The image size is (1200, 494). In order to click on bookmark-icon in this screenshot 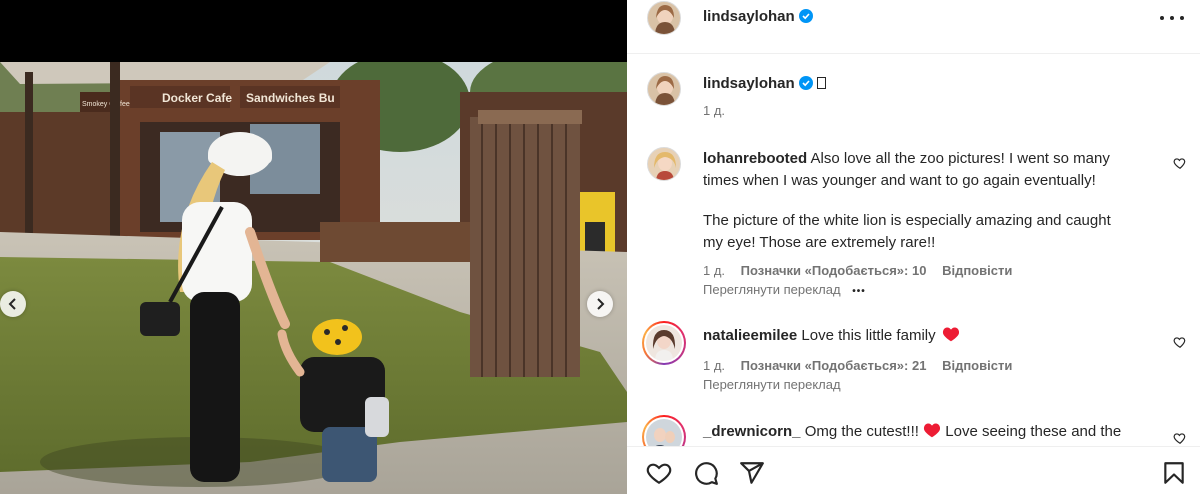, I will do `click(1174, 473)`.